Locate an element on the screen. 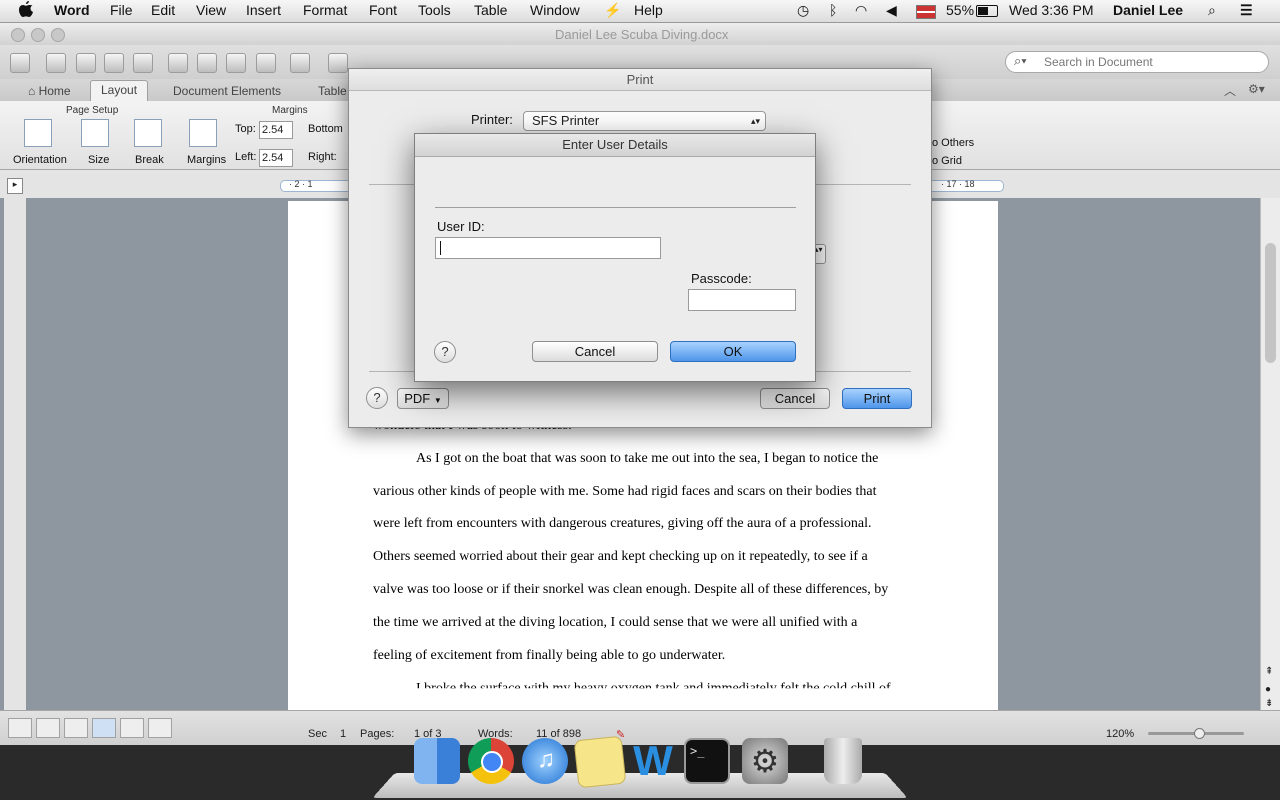 This screenshot has width=1280, height=800. zoom-slider-knob is located at coordinates (1199, 733).